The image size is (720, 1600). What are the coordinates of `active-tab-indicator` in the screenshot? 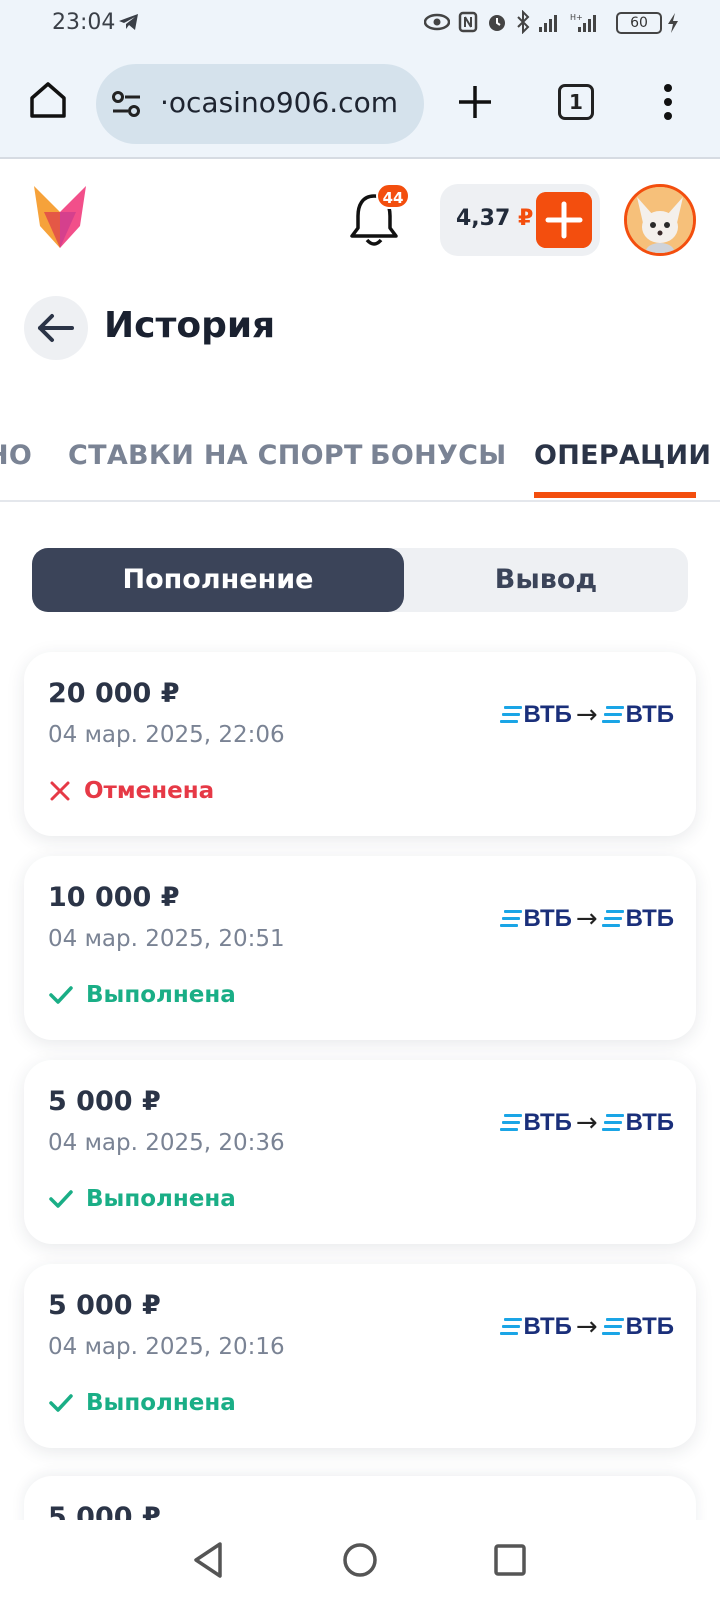 It's located at (615, 495).